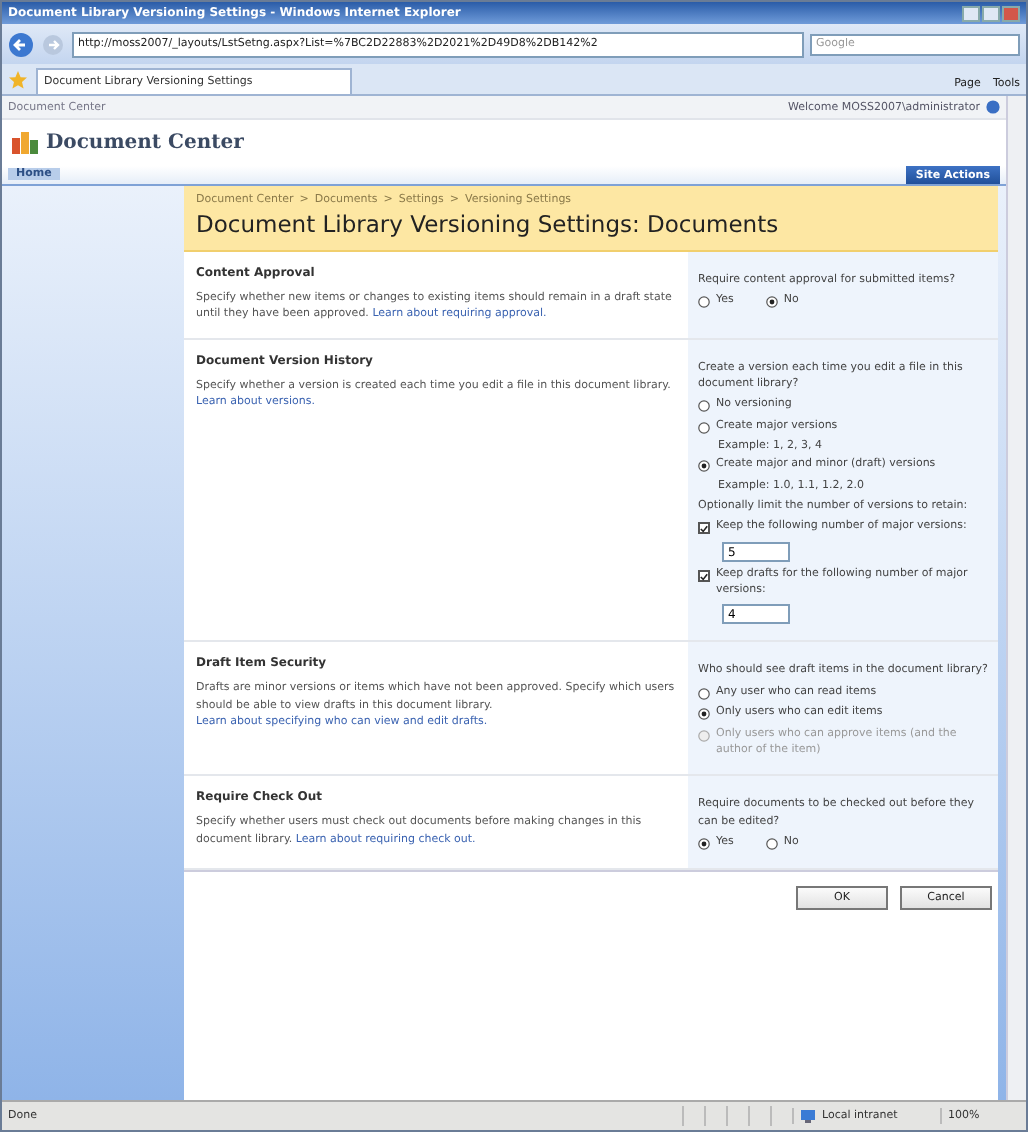  What do you see at coordinates (971, 13) in the screenshot?
I see `minimize-button` at bounding box center [971, 13].